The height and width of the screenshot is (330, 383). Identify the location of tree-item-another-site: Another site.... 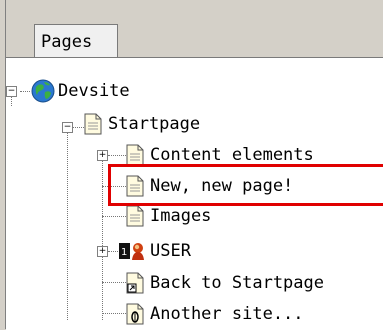
(215, 314).